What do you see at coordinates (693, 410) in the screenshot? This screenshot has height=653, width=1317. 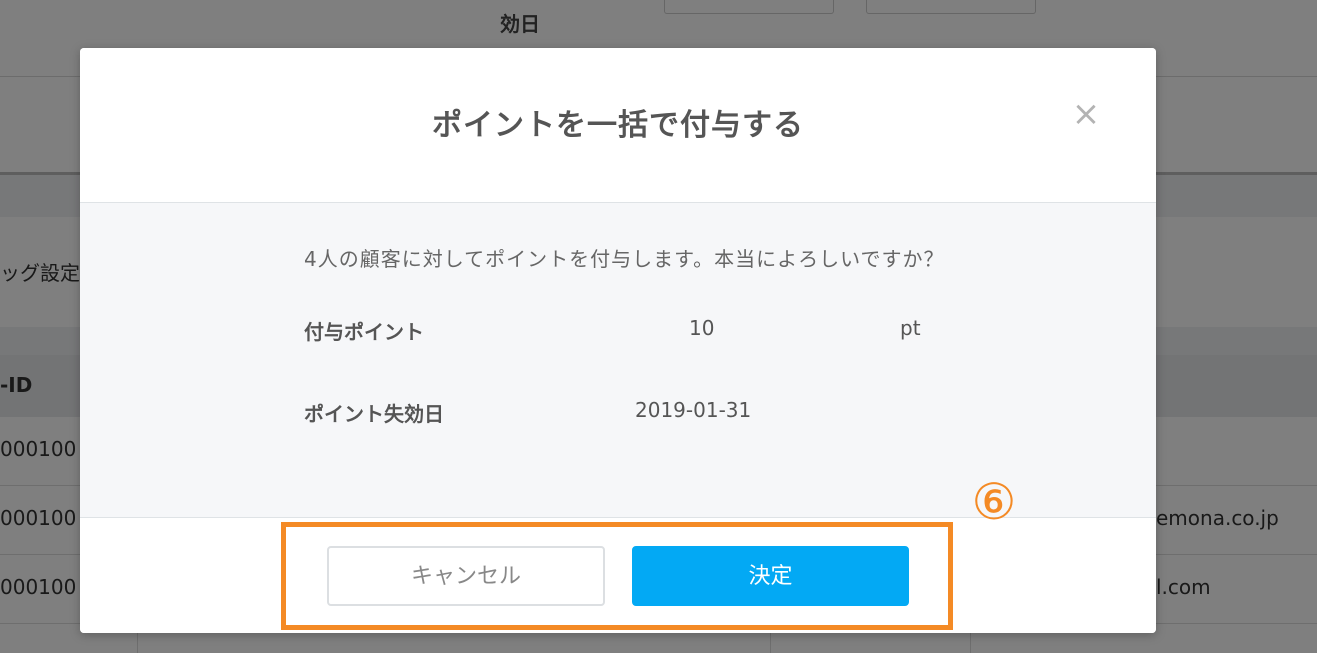 I see `expiry-value: 2019-01-31` at bounding box center [693, 410].